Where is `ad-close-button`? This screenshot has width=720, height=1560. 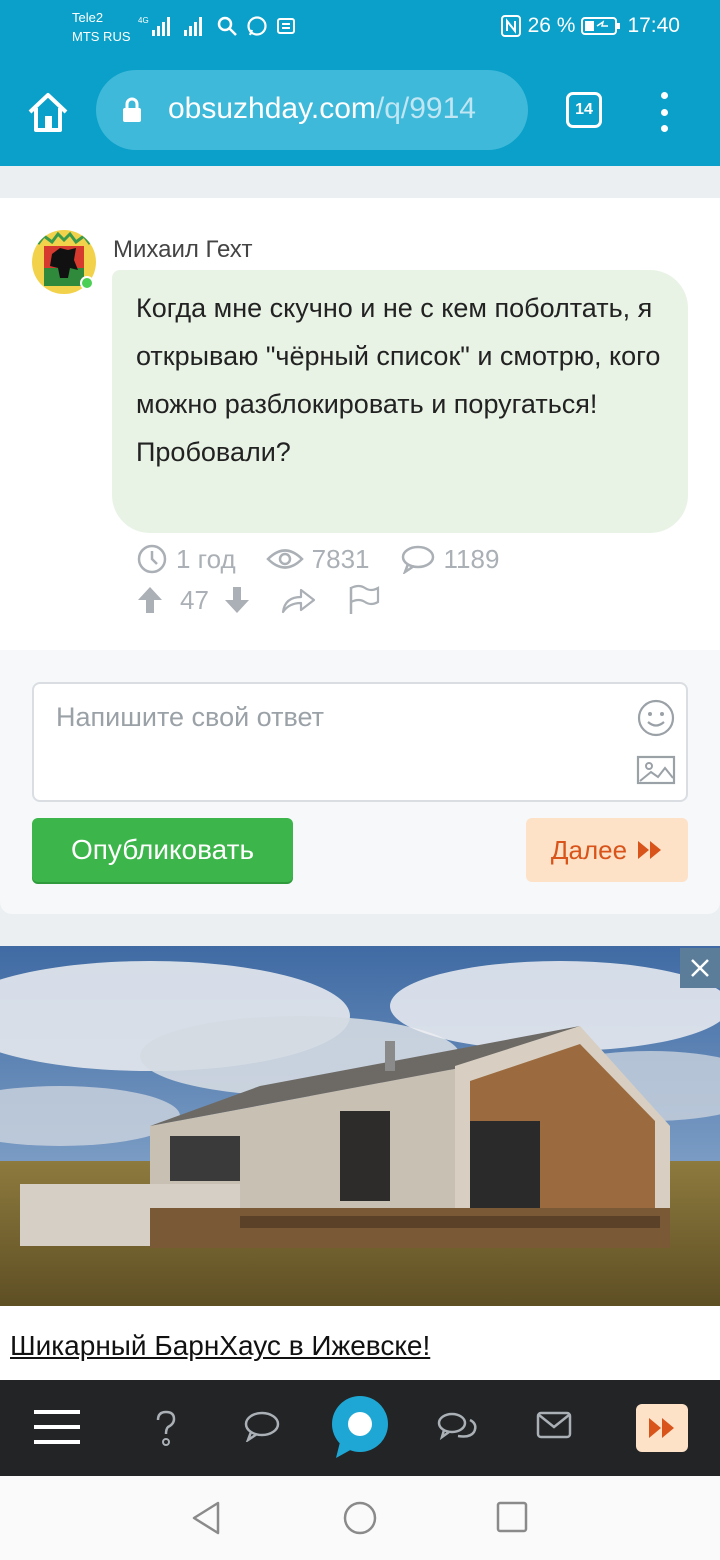 ad-close-button is located at coordinates (700, 968).